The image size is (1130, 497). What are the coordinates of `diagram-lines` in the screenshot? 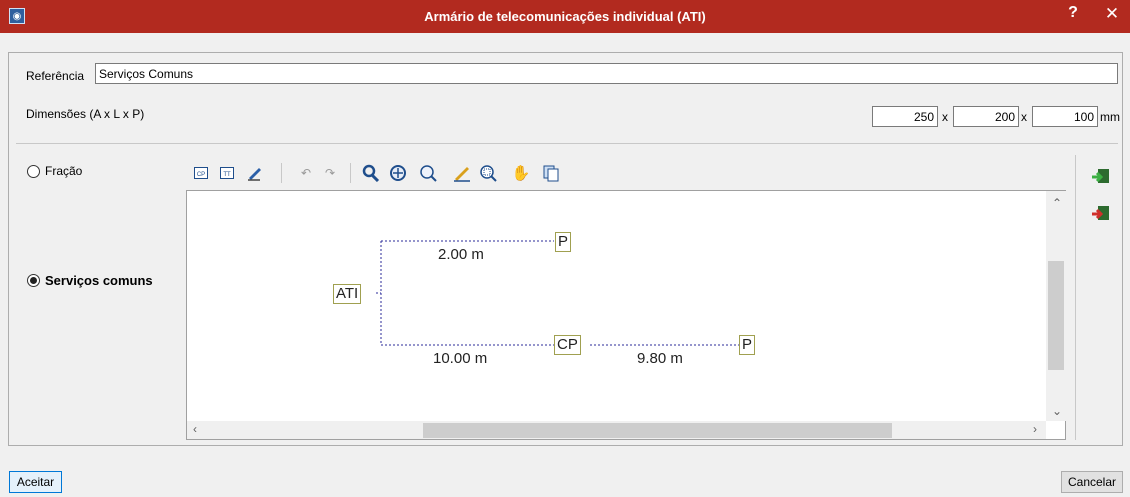 It's located at (557, 293).